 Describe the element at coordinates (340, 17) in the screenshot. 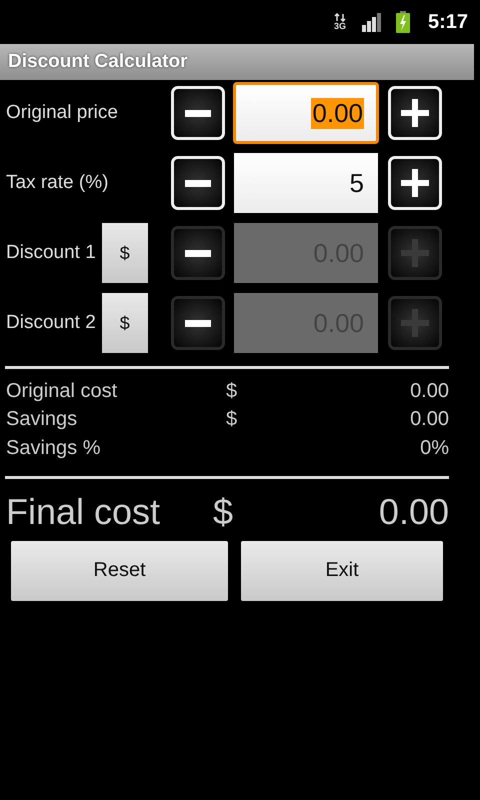

I see `data-arrows-icon` at that location.